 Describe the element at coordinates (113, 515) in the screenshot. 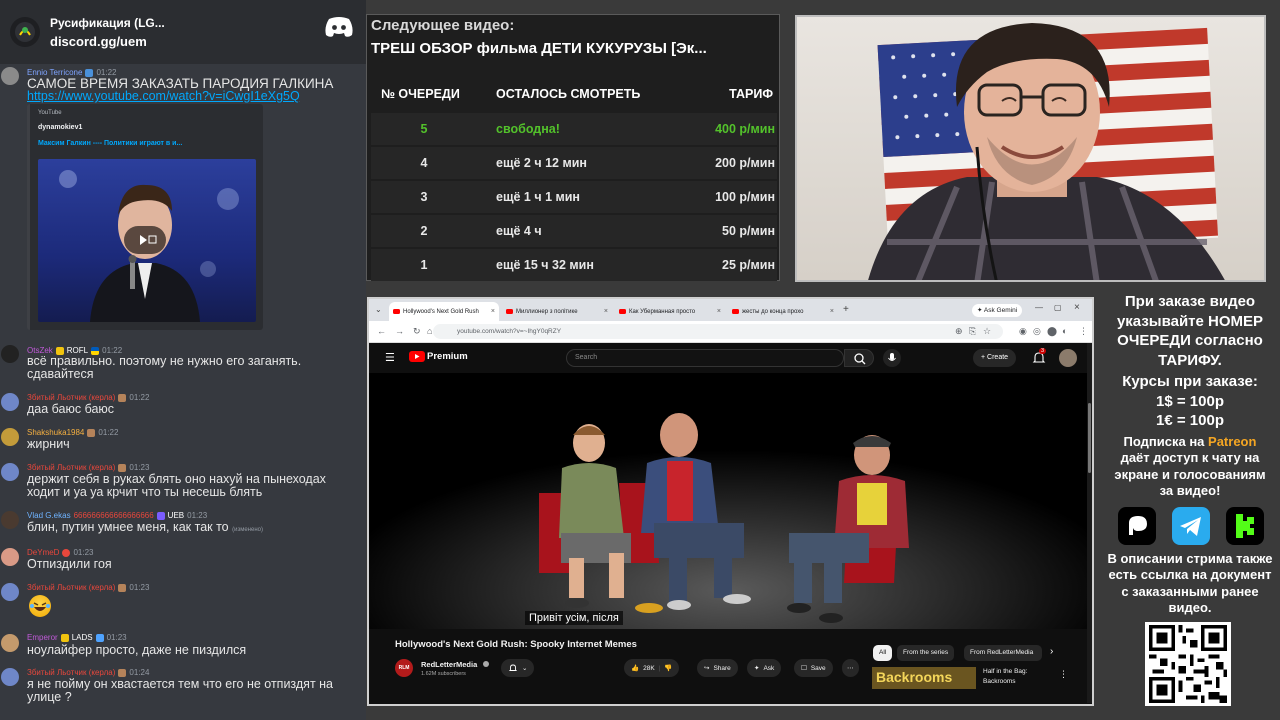

I see `message-author-extra: 666666666666666666` at that location.